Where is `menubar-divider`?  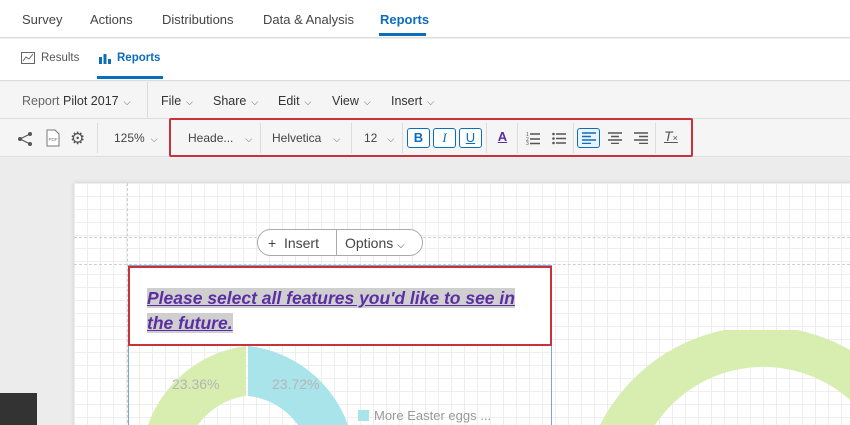 menubar-divider is located at coordinates (147, 100).